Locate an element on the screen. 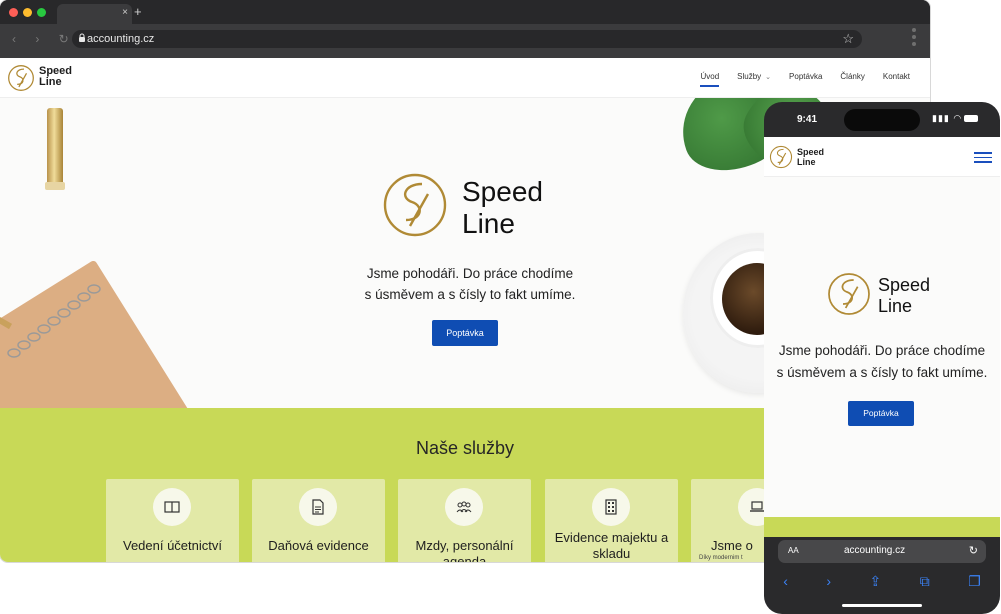 This screenshot has height=614, width=1001. service-card-label: Vedení účetnictví is located at coordinates (172, 545).